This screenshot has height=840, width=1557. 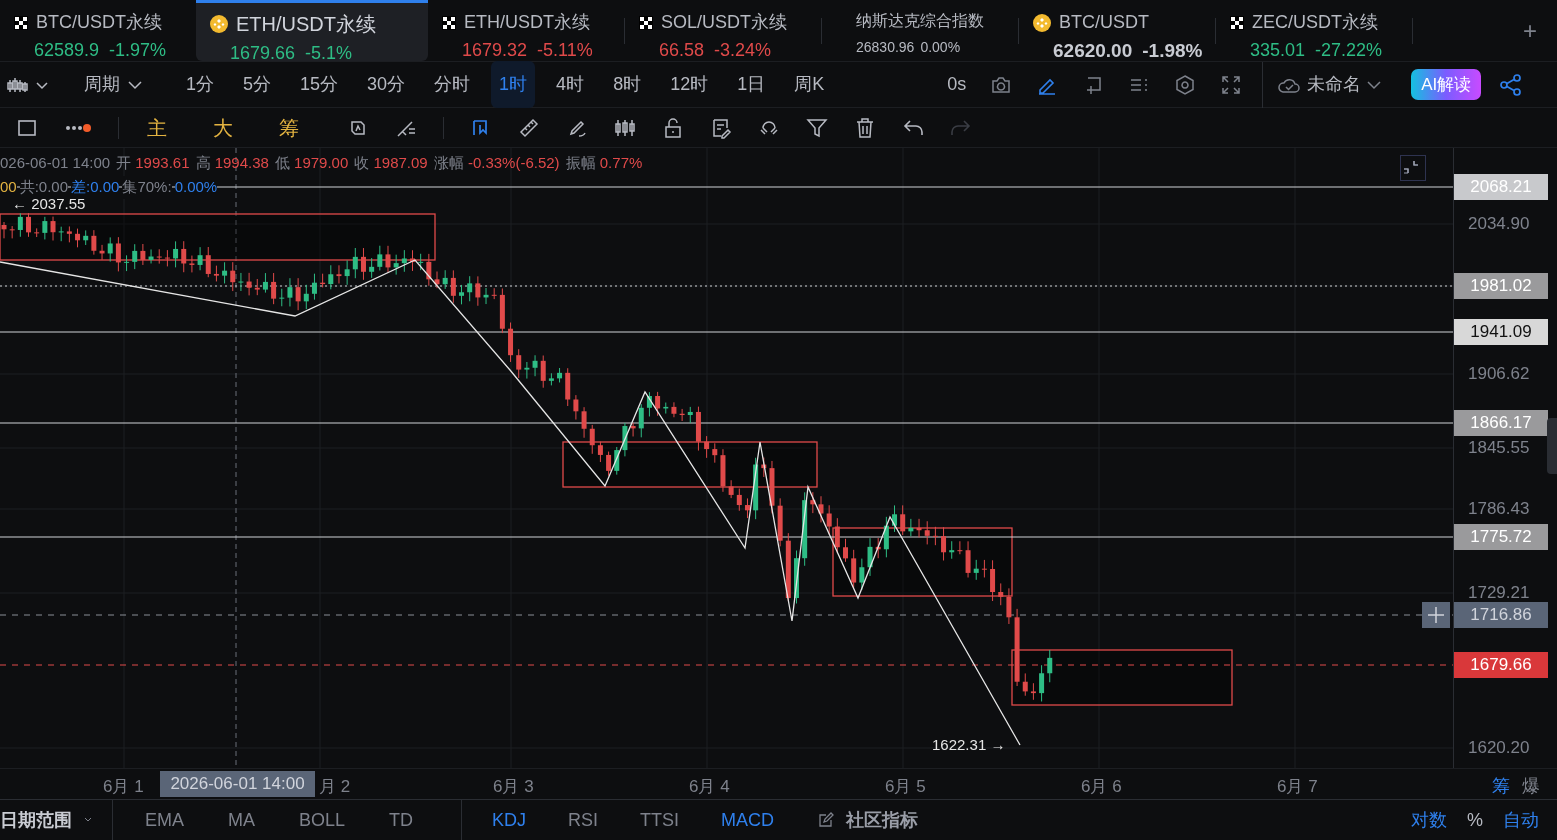 What do you see at coordinates (1413, 168) in the screenshot?
I see `collapse-icon` at bounding box center [1413, 168].